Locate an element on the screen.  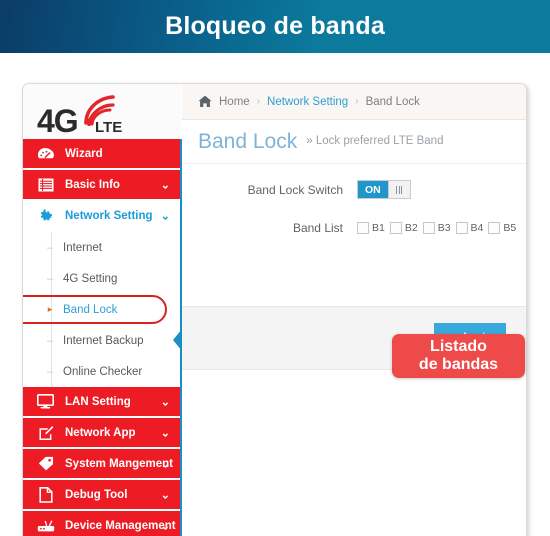
band-checkbox-item: B1 is located at coordinates (371, 228).